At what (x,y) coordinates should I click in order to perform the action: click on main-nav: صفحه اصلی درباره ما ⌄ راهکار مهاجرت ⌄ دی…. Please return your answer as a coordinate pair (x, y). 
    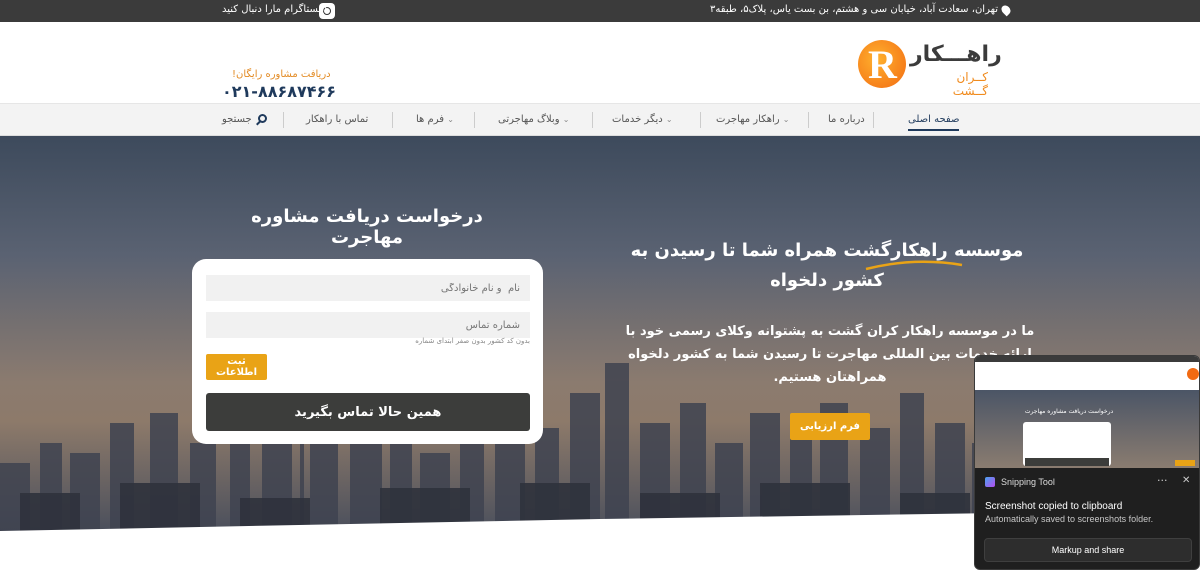
    Looking at the image, I should click on (600, 120).